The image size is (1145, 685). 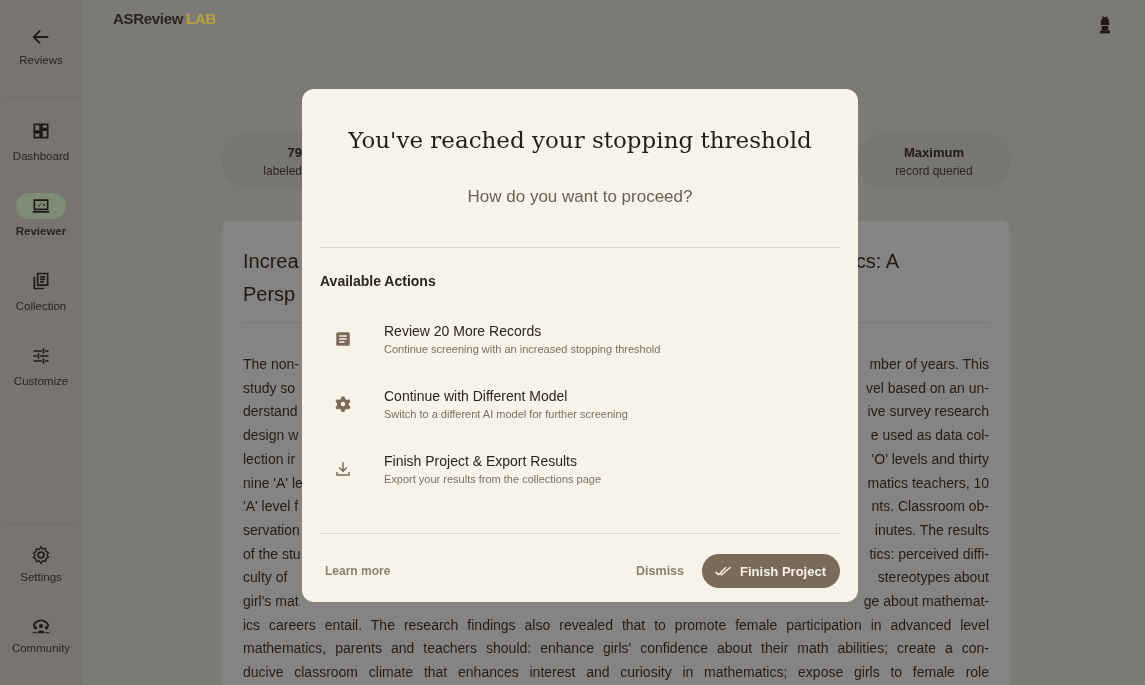 I want to click on collection-icon, so click(x=41, y=281).